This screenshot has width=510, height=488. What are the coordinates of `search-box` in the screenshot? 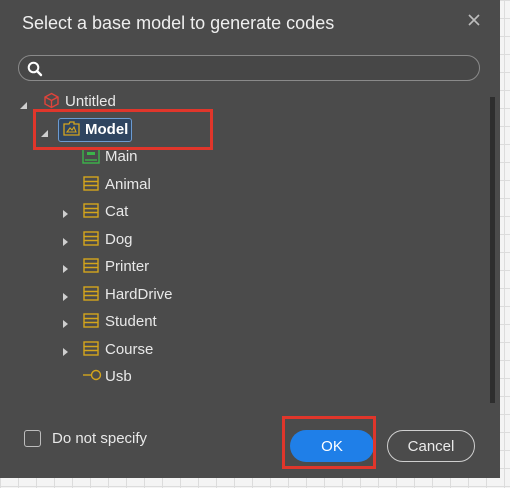 It's located at (249, 68).